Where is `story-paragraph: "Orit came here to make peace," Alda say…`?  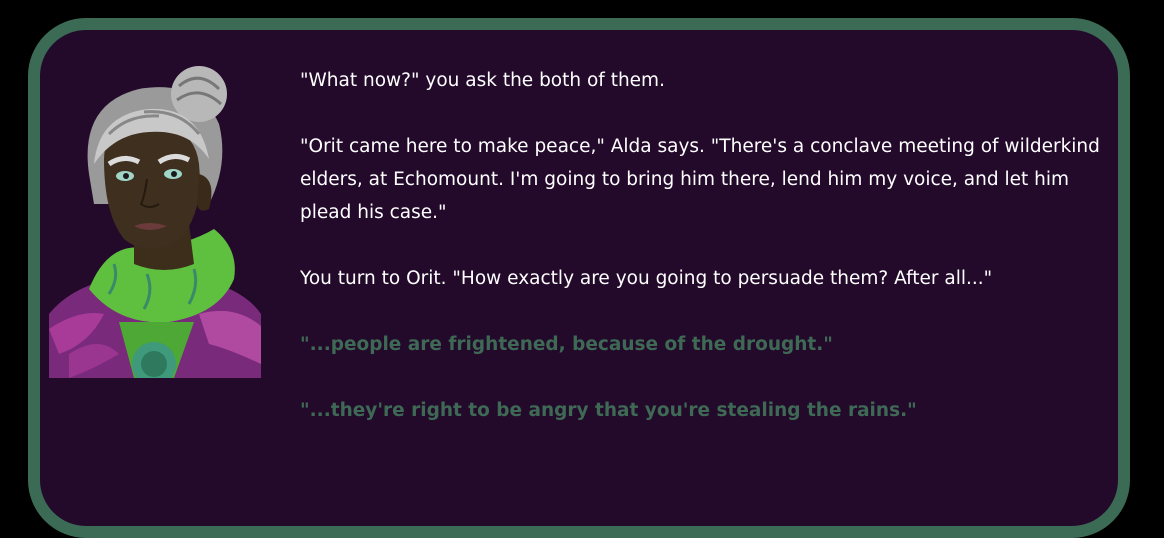
story-paragraph: "Orit came here to make peace," Alda say… is located at coordinates (700, 179).